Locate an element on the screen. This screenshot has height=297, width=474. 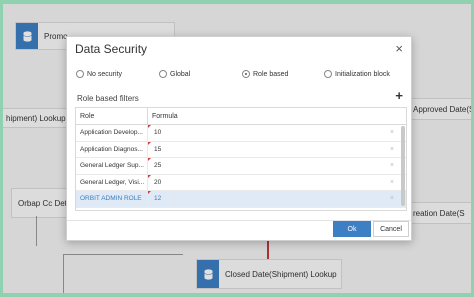
formula-value: 20 is located at coordinates (158, 182).